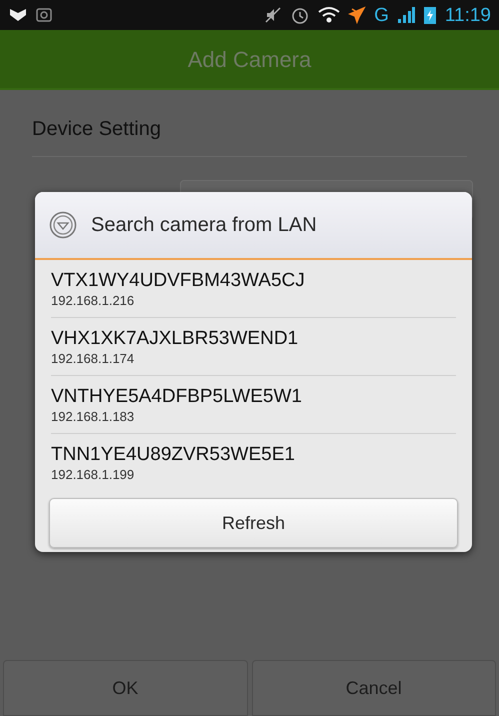 This screenshot has height=716, width=499. I want to click on section-heading: Device Setting, so click(97, 129).